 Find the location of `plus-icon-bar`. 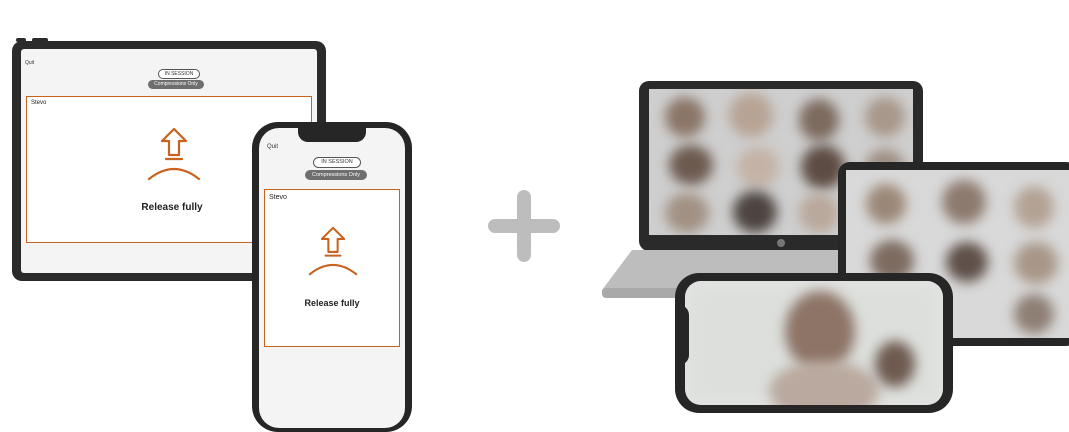

plus-icon-bar is located at coordinates (524, 226).